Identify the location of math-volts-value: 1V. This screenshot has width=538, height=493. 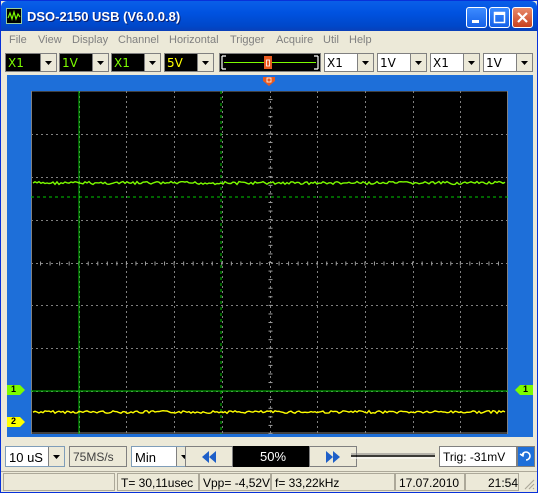
(388, 63).